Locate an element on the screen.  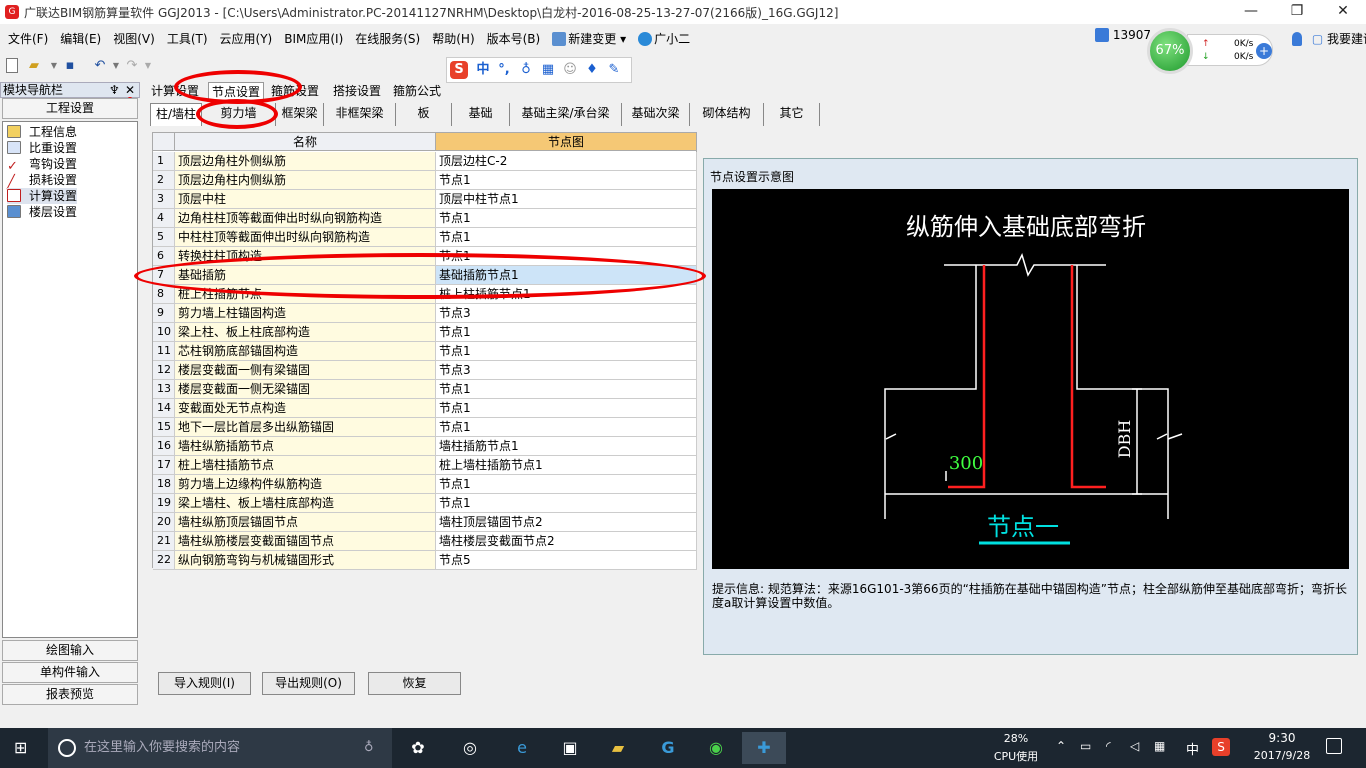
ime-lang-toggle: 中 is located at coordinates (483, 70).